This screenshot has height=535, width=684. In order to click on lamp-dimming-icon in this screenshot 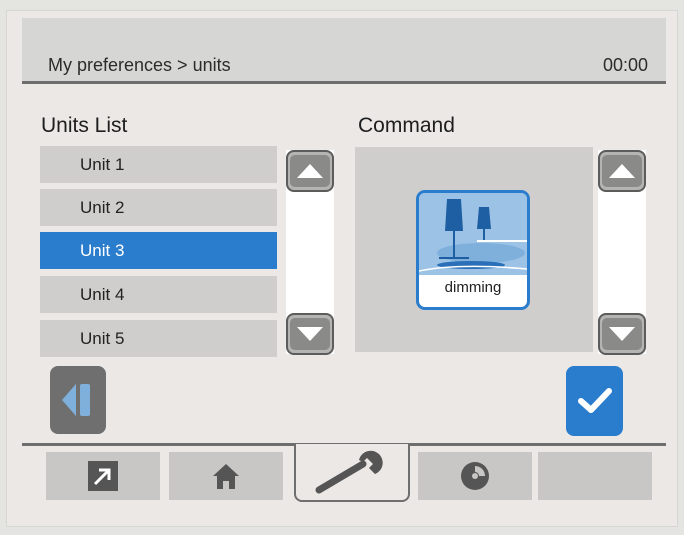, I will do `click(473, 234)`.